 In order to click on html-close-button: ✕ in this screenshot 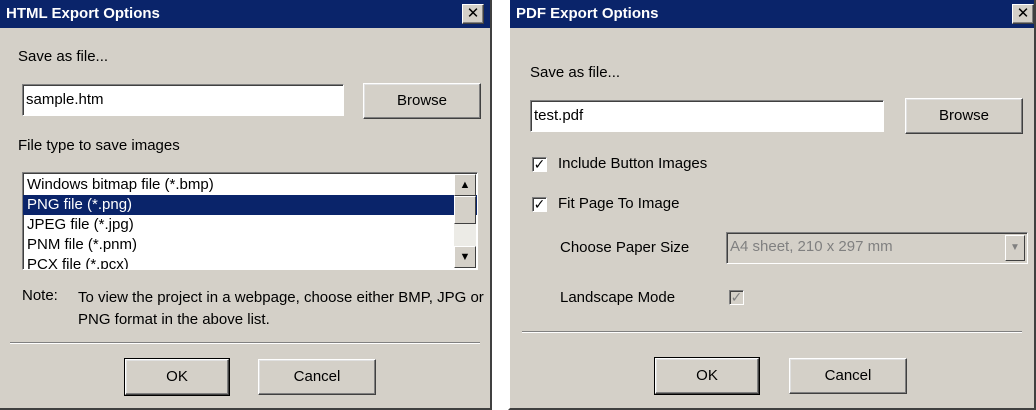, I will do `click(473, 14)`.